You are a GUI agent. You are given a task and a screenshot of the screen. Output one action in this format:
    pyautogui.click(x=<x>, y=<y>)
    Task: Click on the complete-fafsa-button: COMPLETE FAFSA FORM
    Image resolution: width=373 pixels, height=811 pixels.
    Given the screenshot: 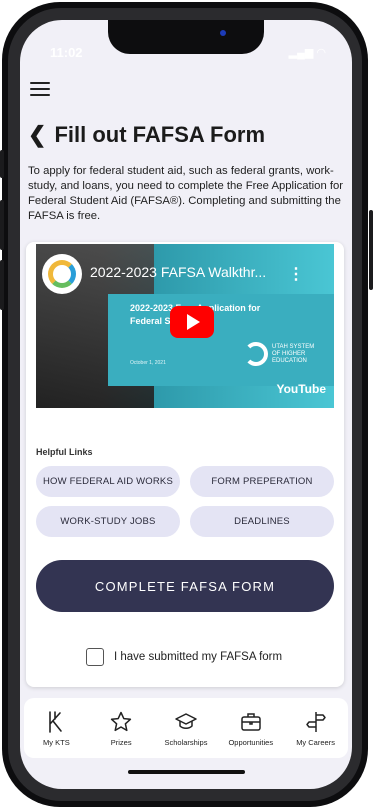 What is the action you would take?
    pyautogui.click(x=185, y=586)
    